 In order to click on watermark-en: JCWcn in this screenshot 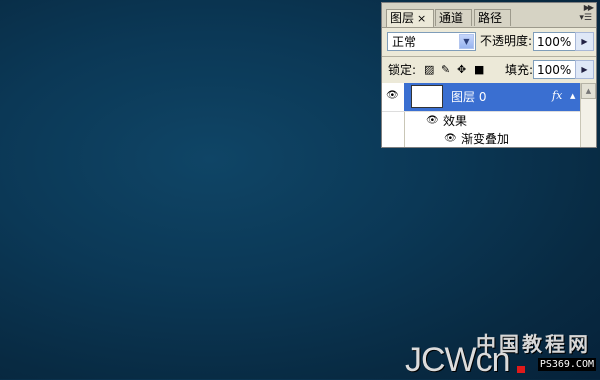, I will do `click(458, 360)`.